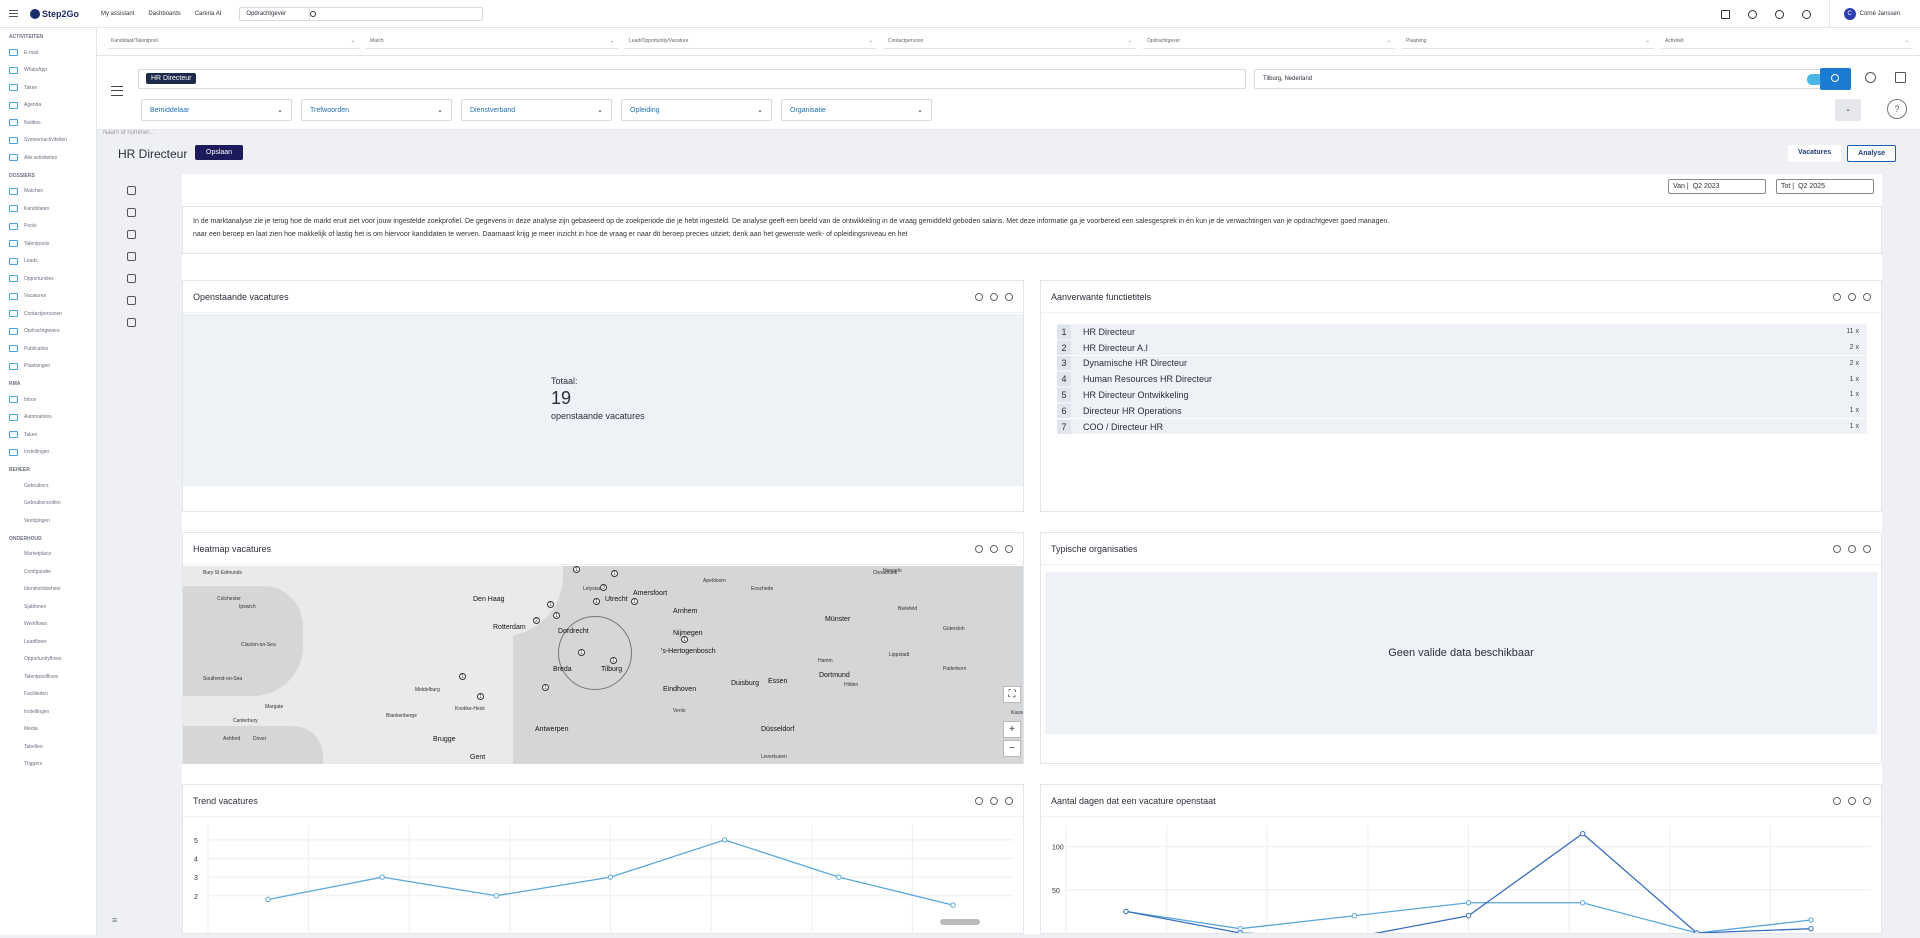  I want to click on nav-my-assistant: My assistant, so click(117, 14).